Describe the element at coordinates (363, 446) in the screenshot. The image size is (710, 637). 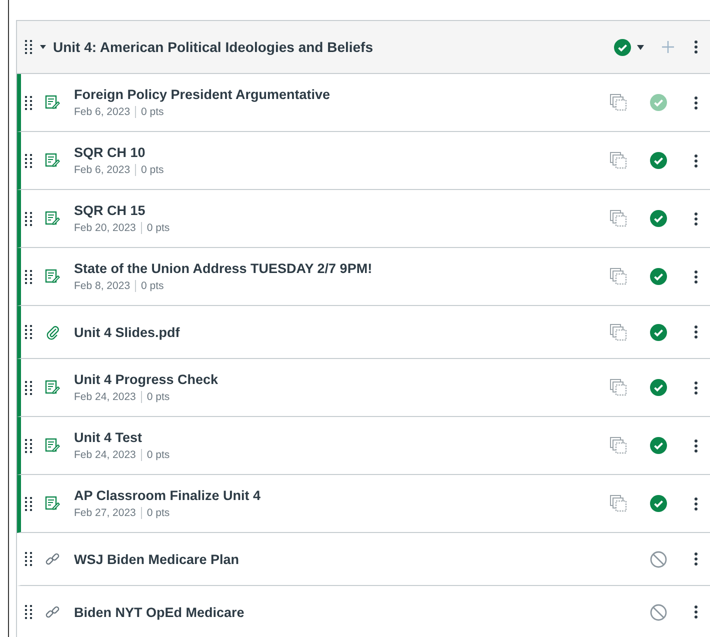
I see `module-item: Unit 4 Test Feb 24, 2023 0 pts` at that location.